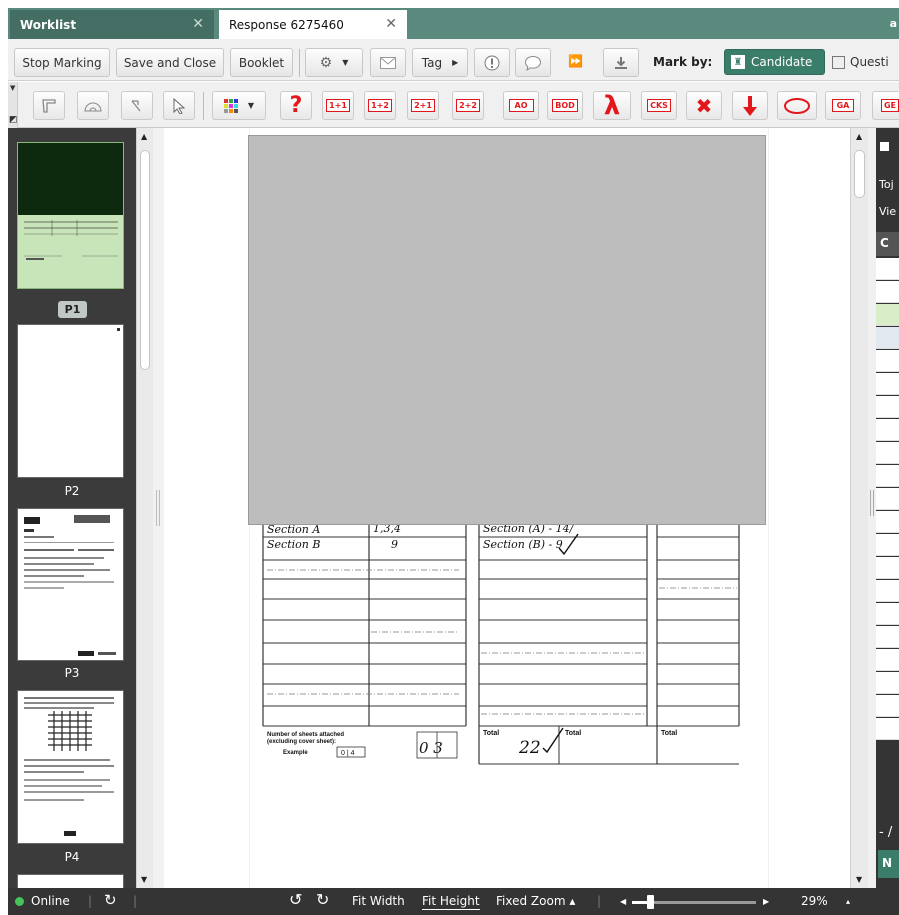  What do you see at coordinates (93, 105) in the screenshot?
I see `protractor-tool-button` at bounding box center [93, 105].